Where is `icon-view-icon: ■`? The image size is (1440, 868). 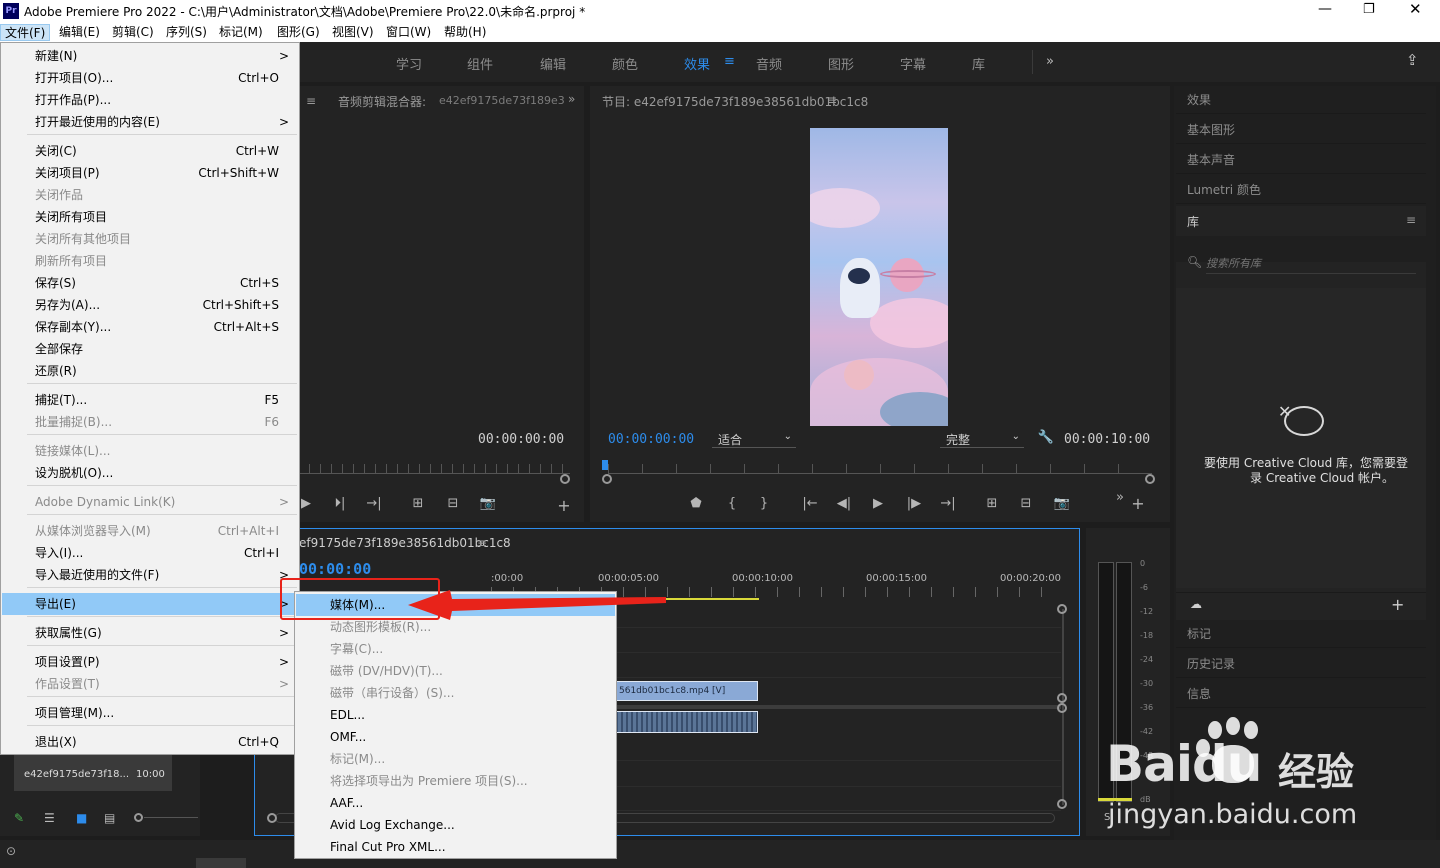
icon-view-icon: ■ is located at coordinates (81, 818).